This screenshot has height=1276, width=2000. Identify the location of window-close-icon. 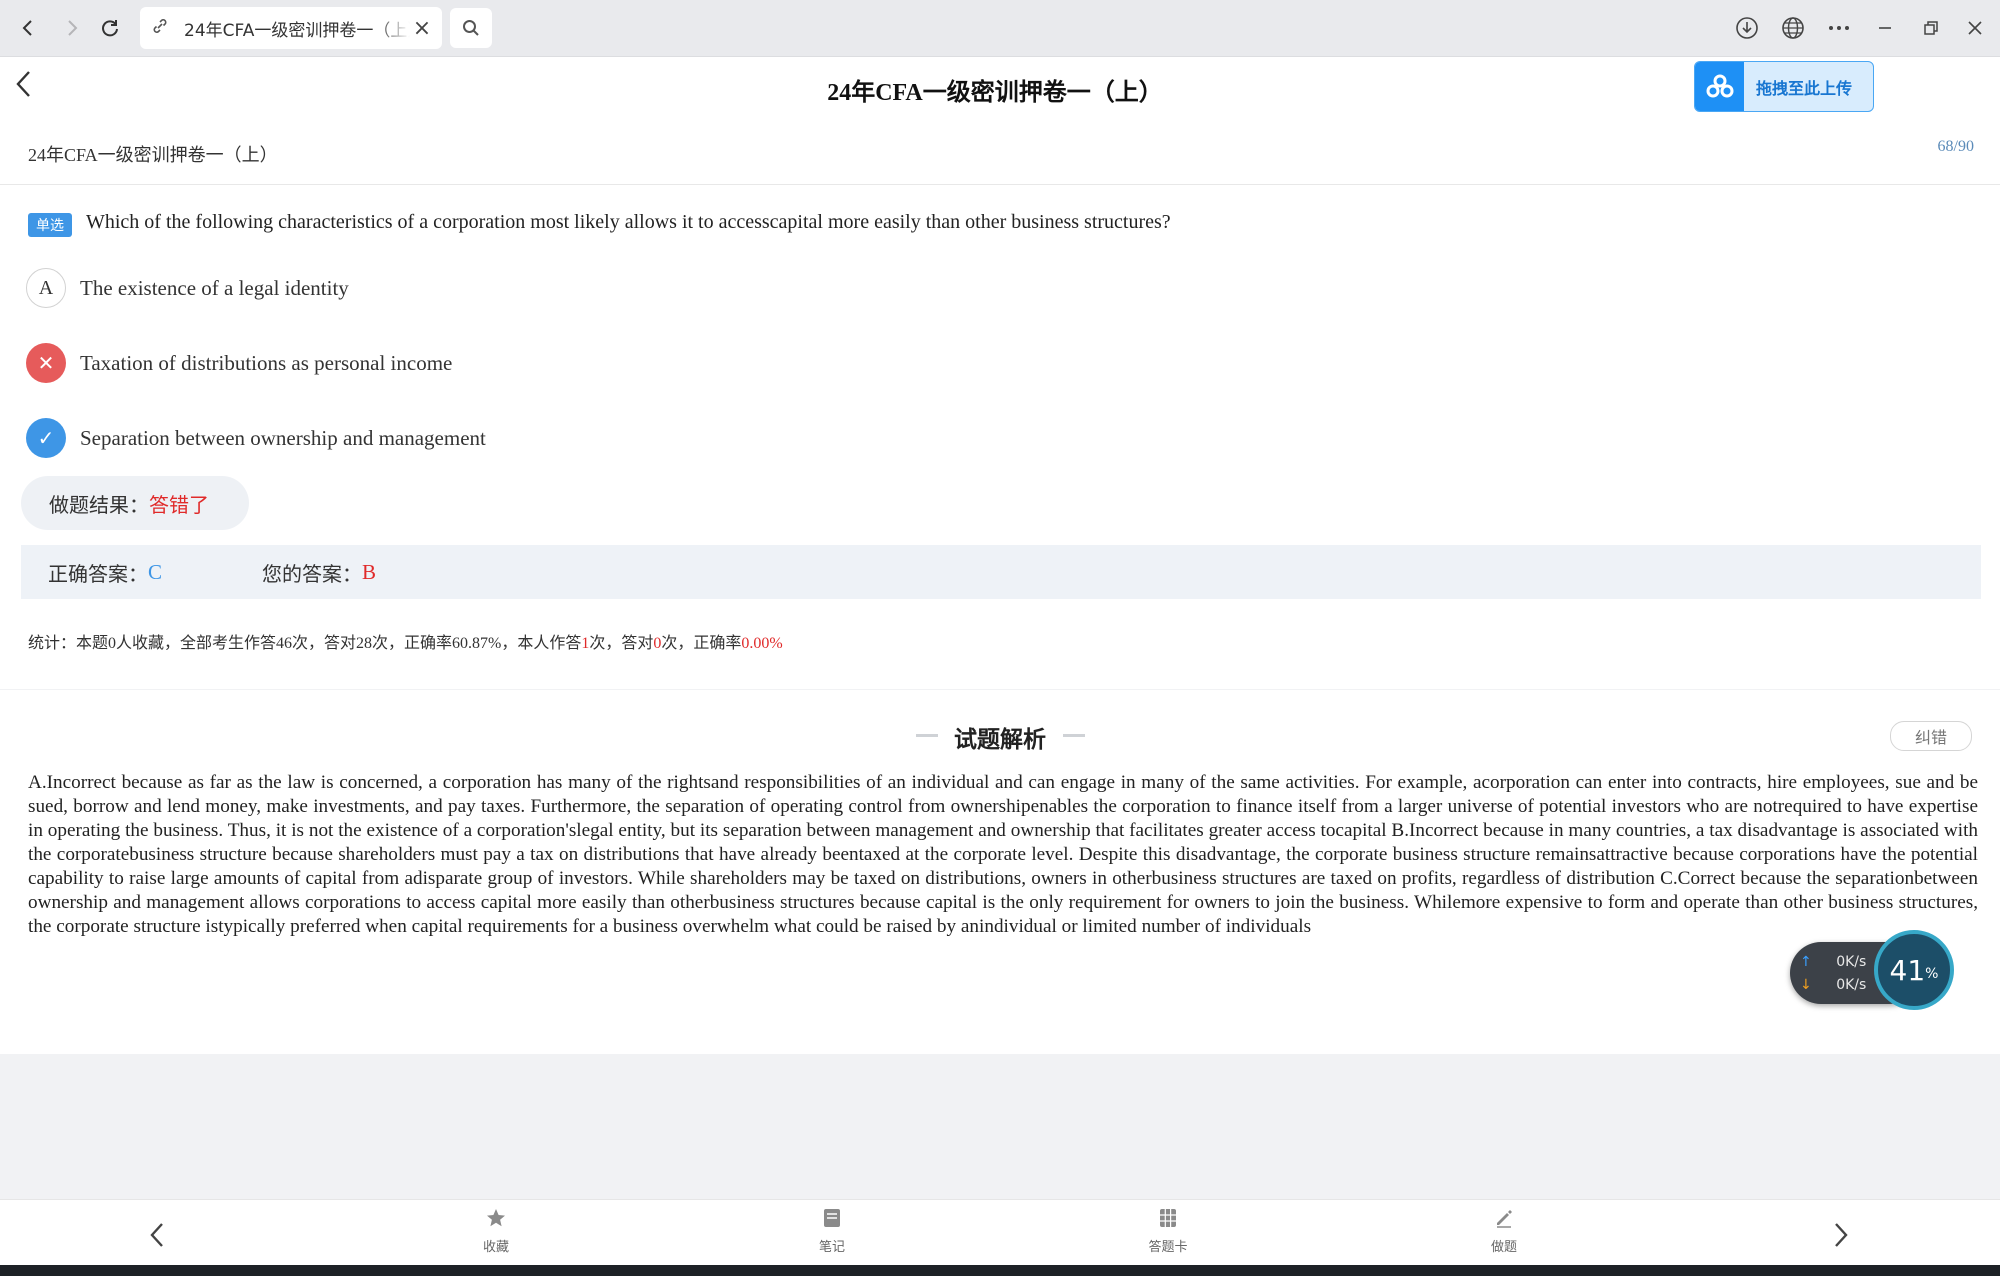
(1975, 28).